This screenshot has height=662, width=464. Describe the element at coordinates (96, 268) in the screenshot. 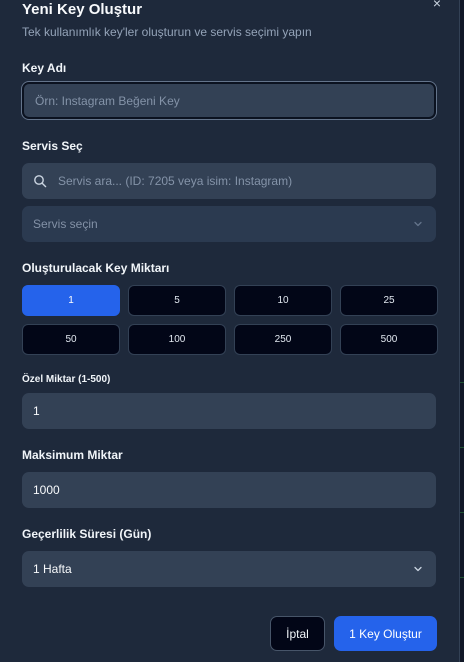

I see `quantity-label: Oluşturulacak Key Miktarı` at that location.